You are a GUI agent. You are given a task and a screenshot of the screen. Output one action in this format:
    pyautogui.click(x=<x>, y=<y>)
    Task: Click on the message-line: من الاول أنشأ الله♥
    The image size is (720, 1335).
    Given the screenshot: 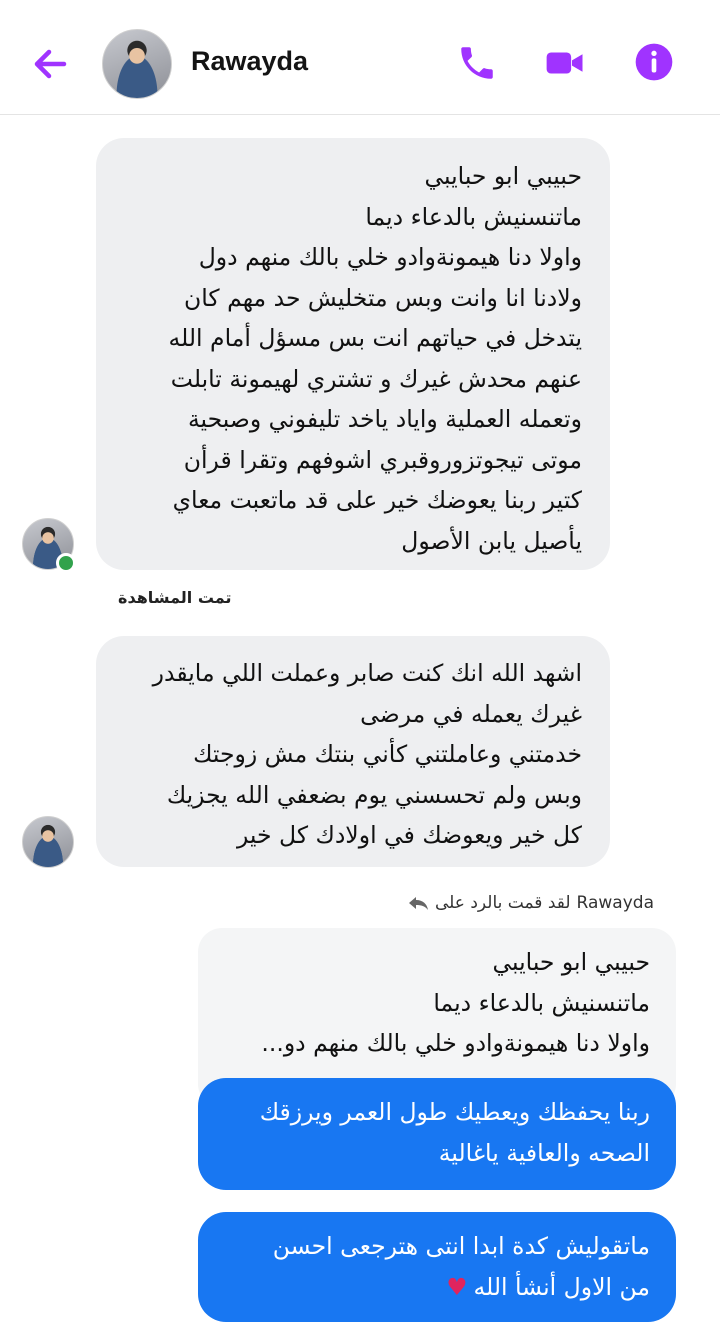 What is the action you would take?
    pyautogui.click(x=433, y=1287)
    